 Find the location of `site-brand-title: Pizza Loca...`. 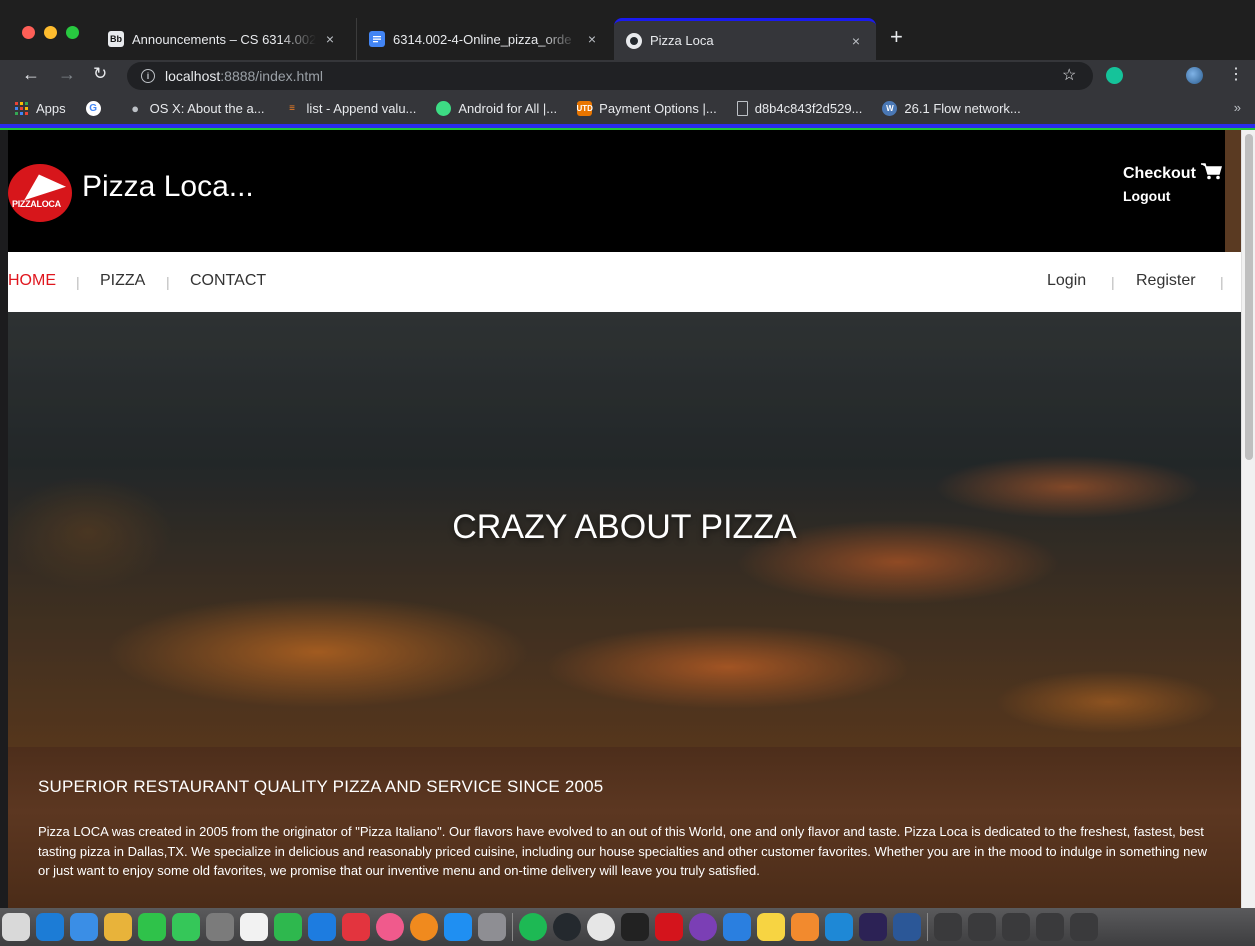

site-brand-title: Pizza Loca... is located at coordinates (168, 187).